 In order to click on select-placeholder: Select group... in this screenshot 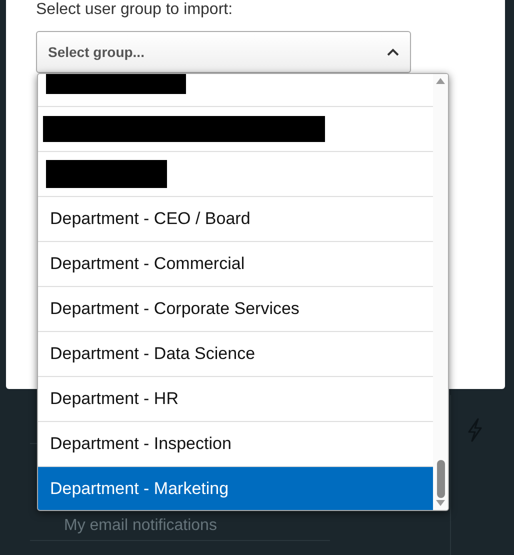, I will do `click(96, 52)`.